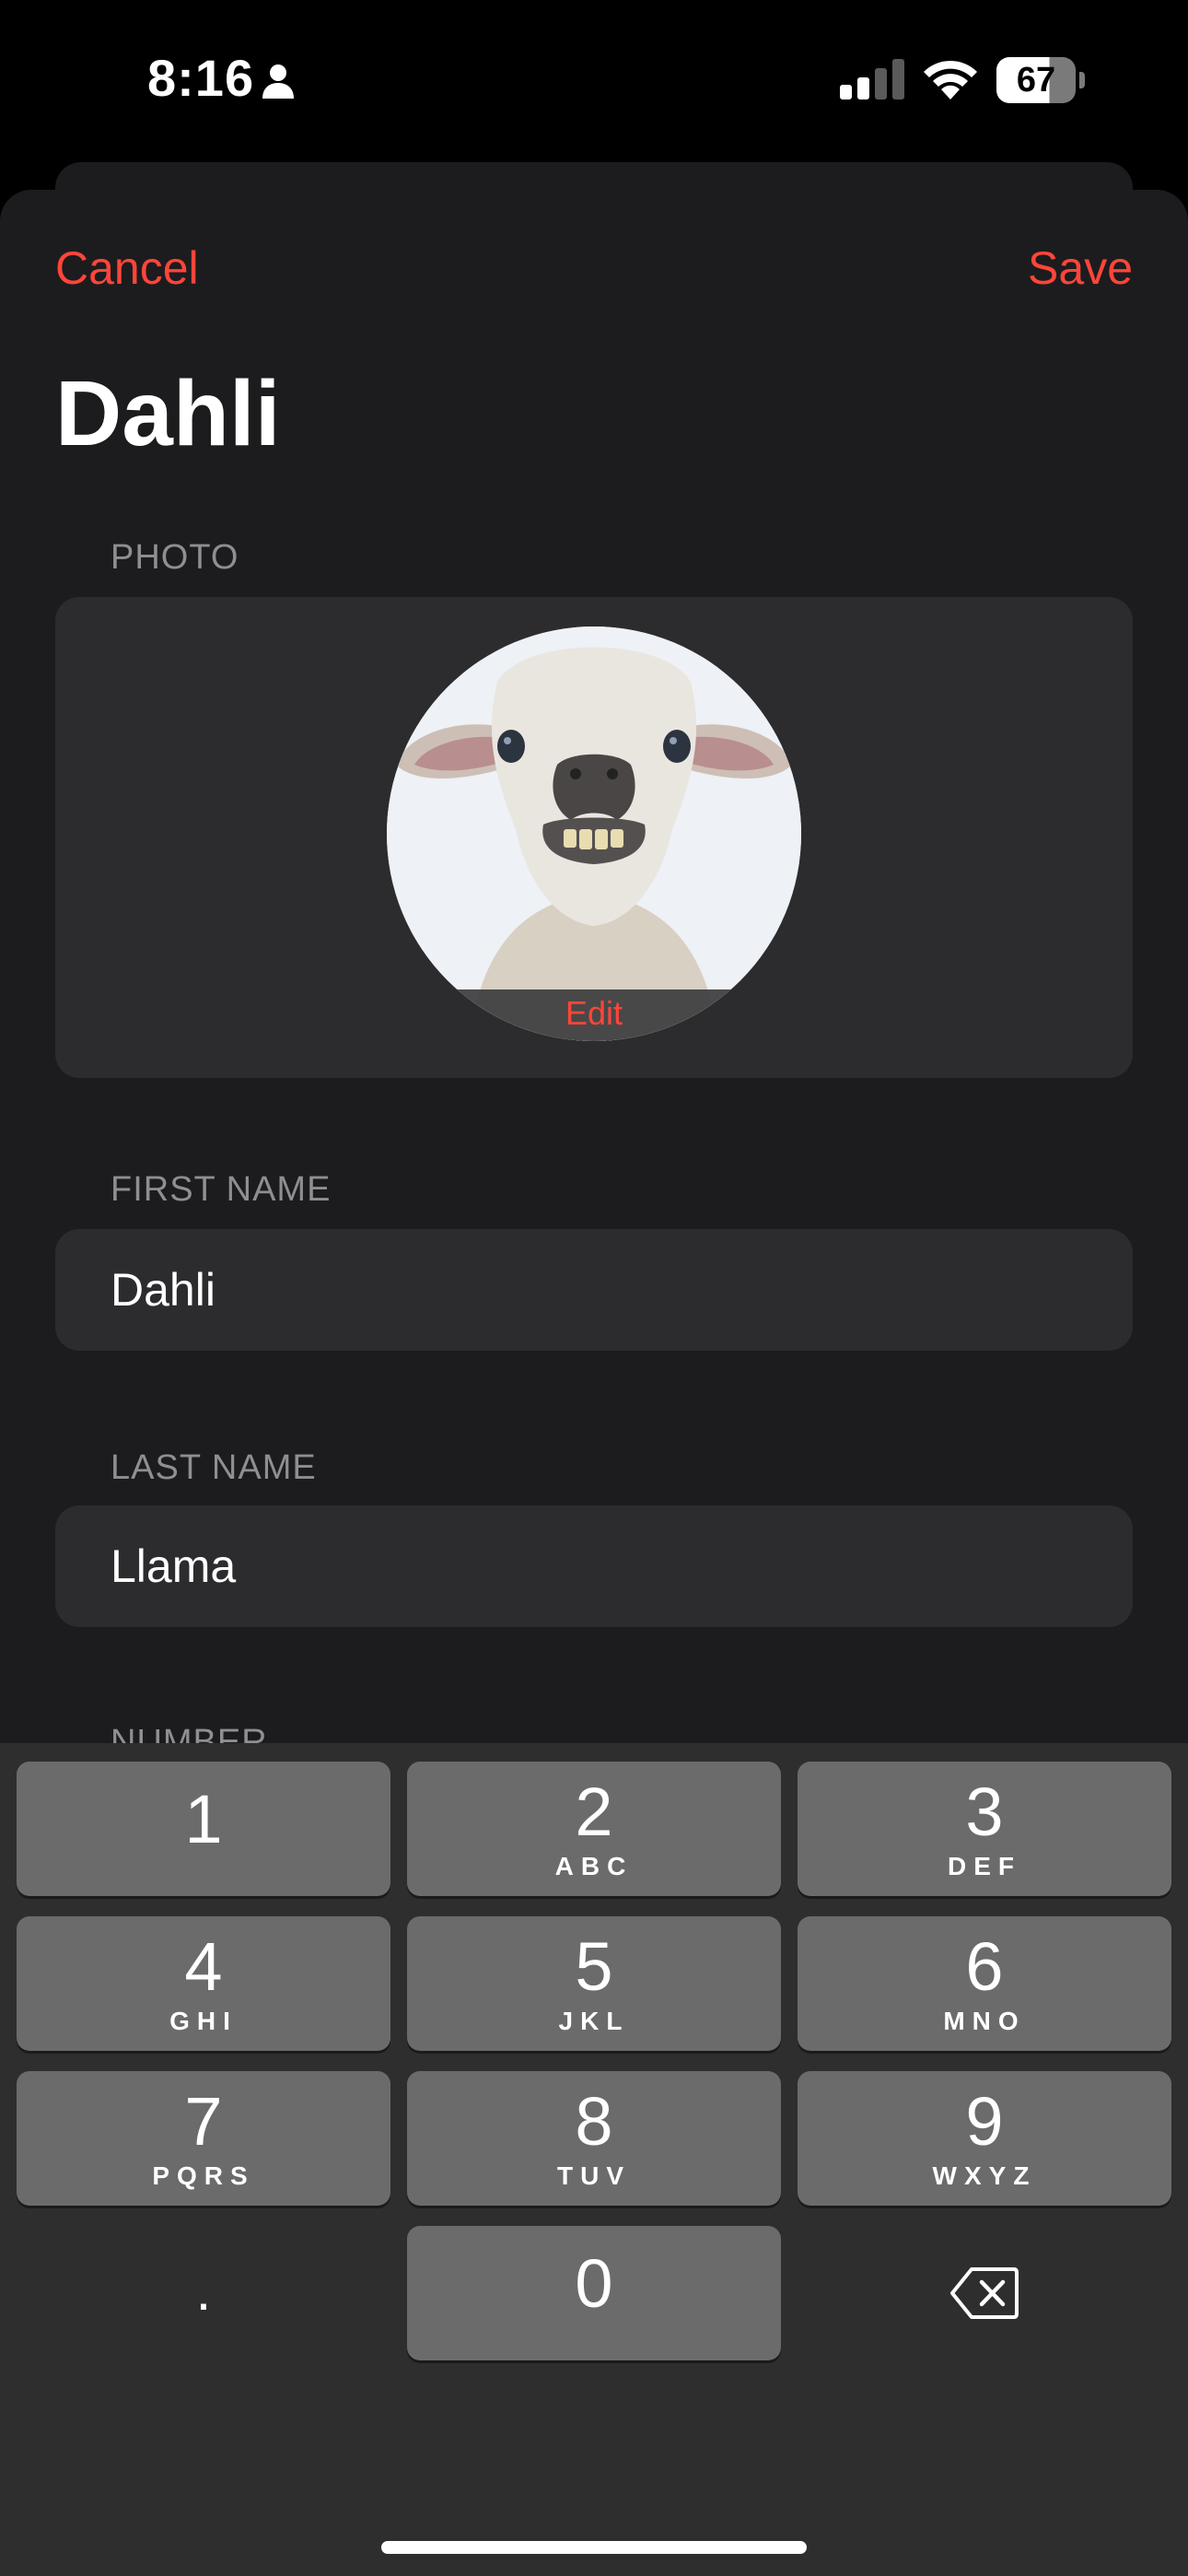 The image size is (1188, 2576). I want to click on key-3: 3 DEF, so click(985, 1829).